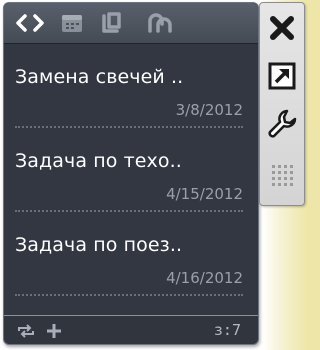  I want to click on add-icon, so click(54, 331).